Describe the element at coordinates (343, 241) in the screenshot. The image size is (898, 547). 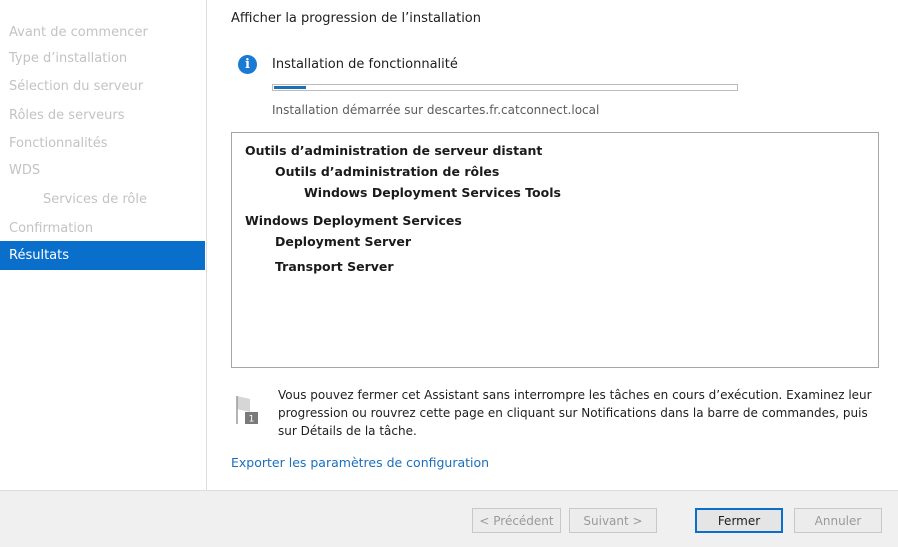
I see `tree-item-deployment-server: Deployment Server` at that location.